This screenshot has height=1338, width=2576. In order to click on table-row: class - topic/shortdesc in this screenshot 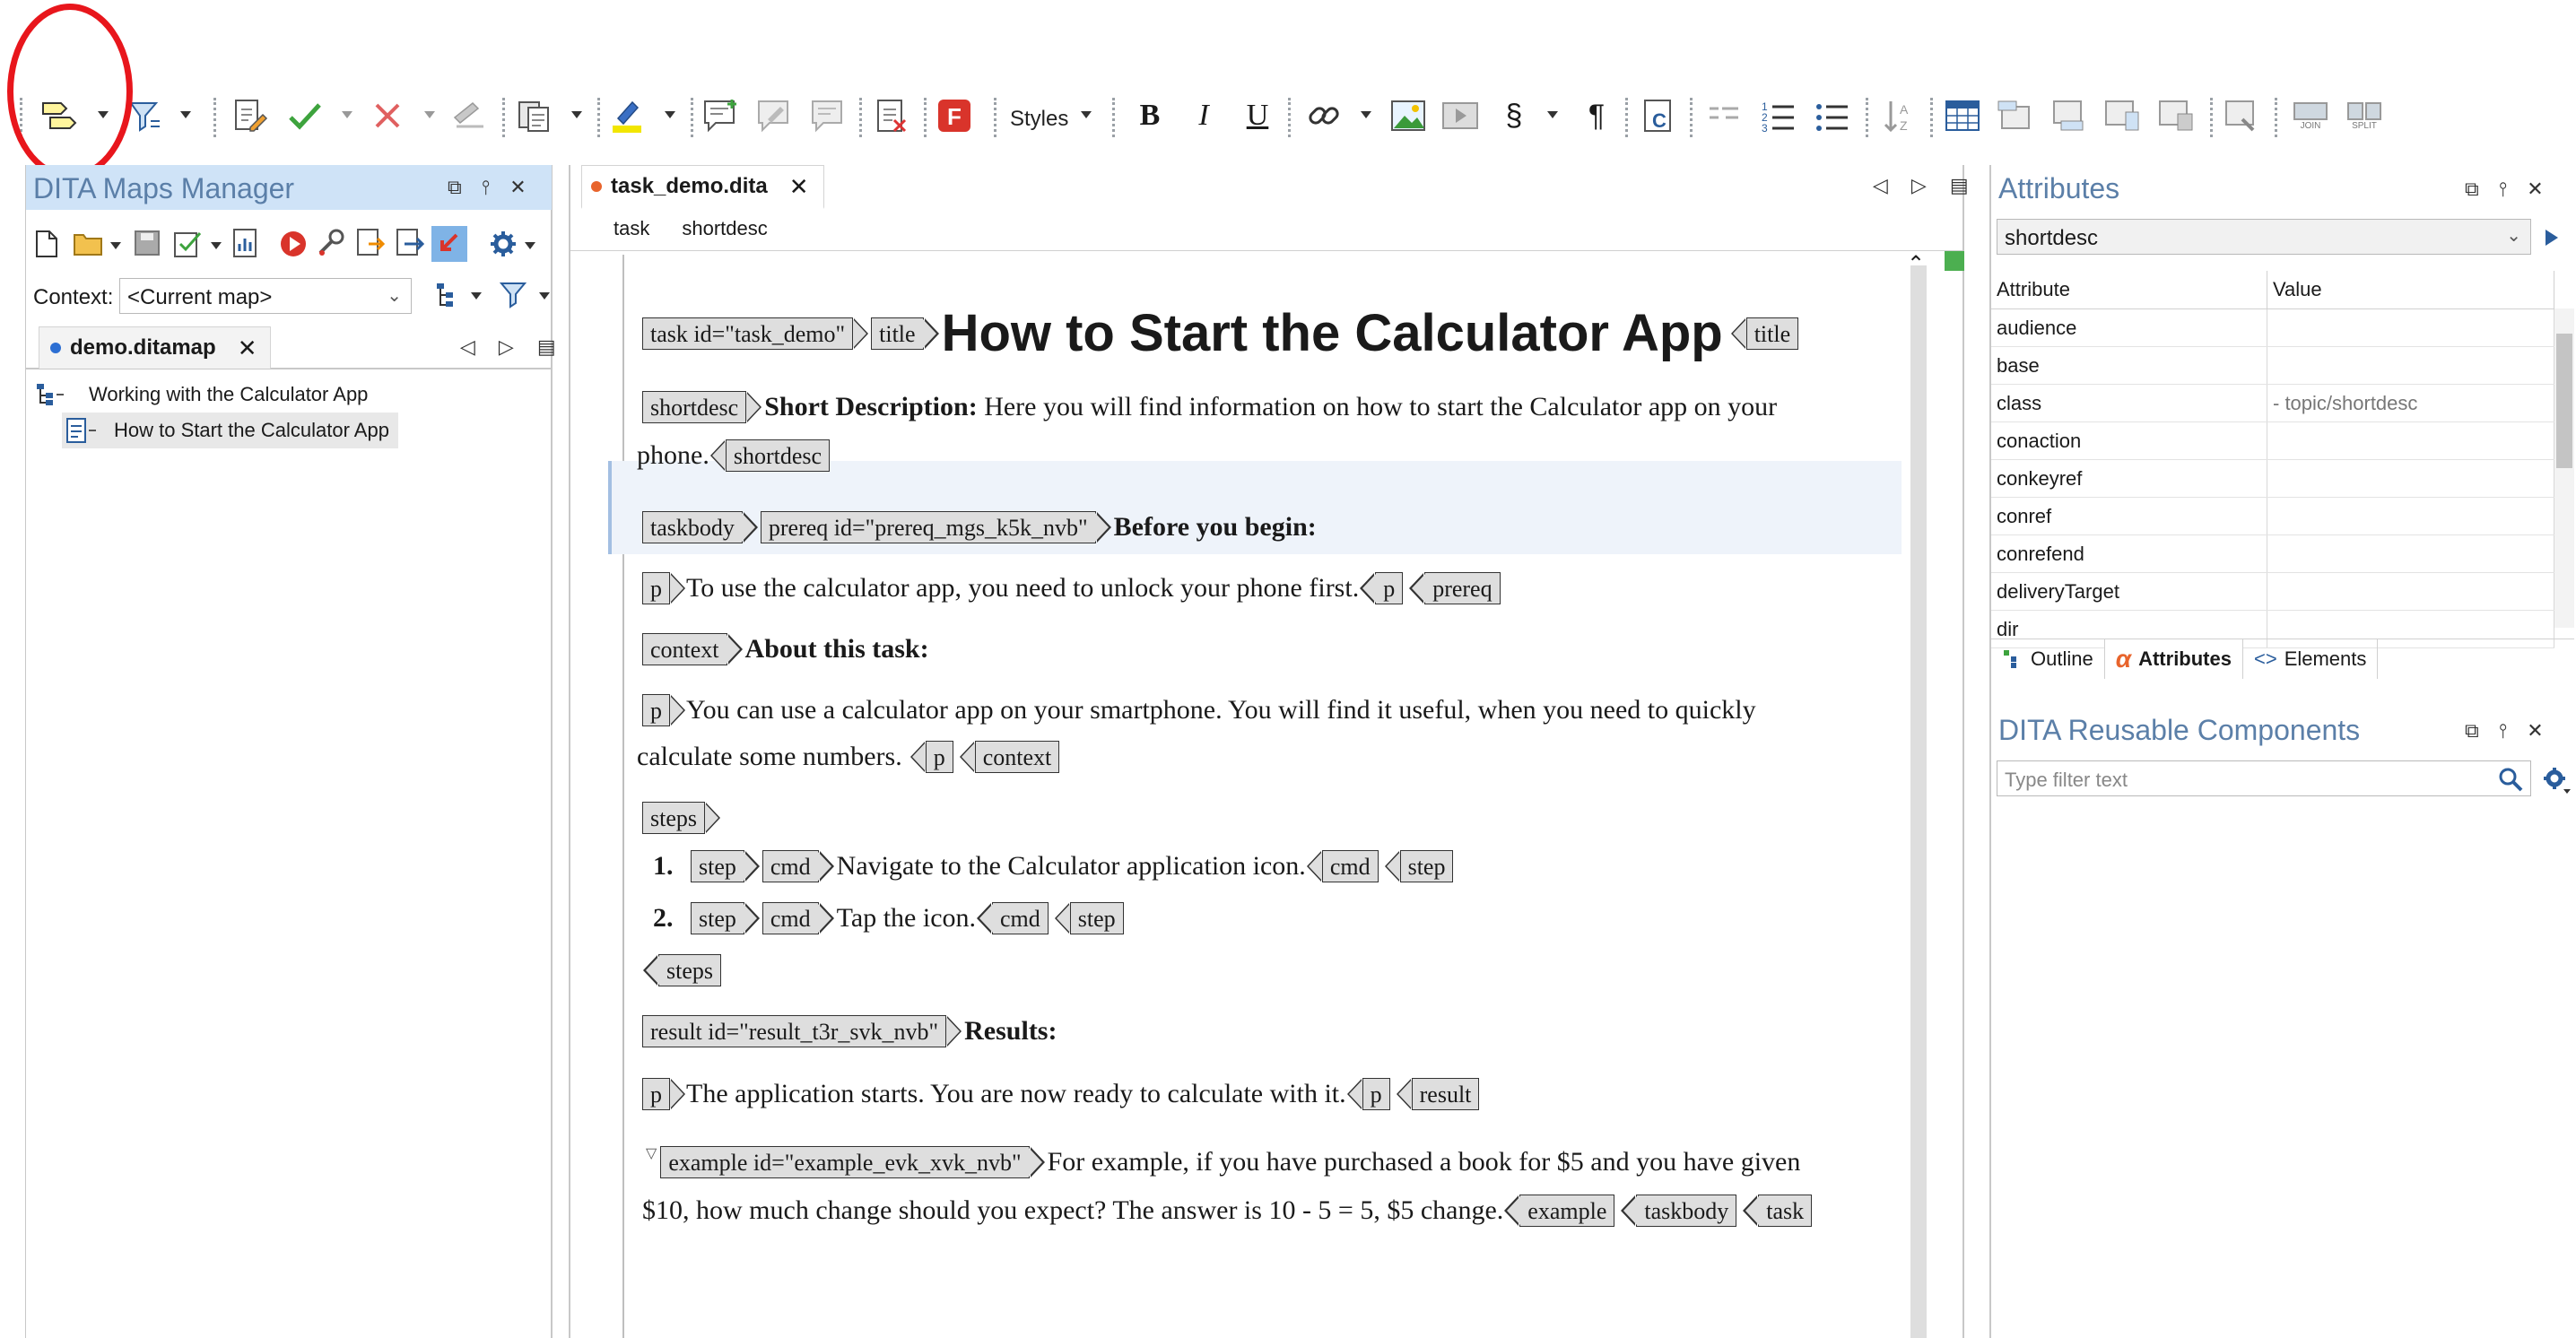, I will do `click(2272, 403)`.